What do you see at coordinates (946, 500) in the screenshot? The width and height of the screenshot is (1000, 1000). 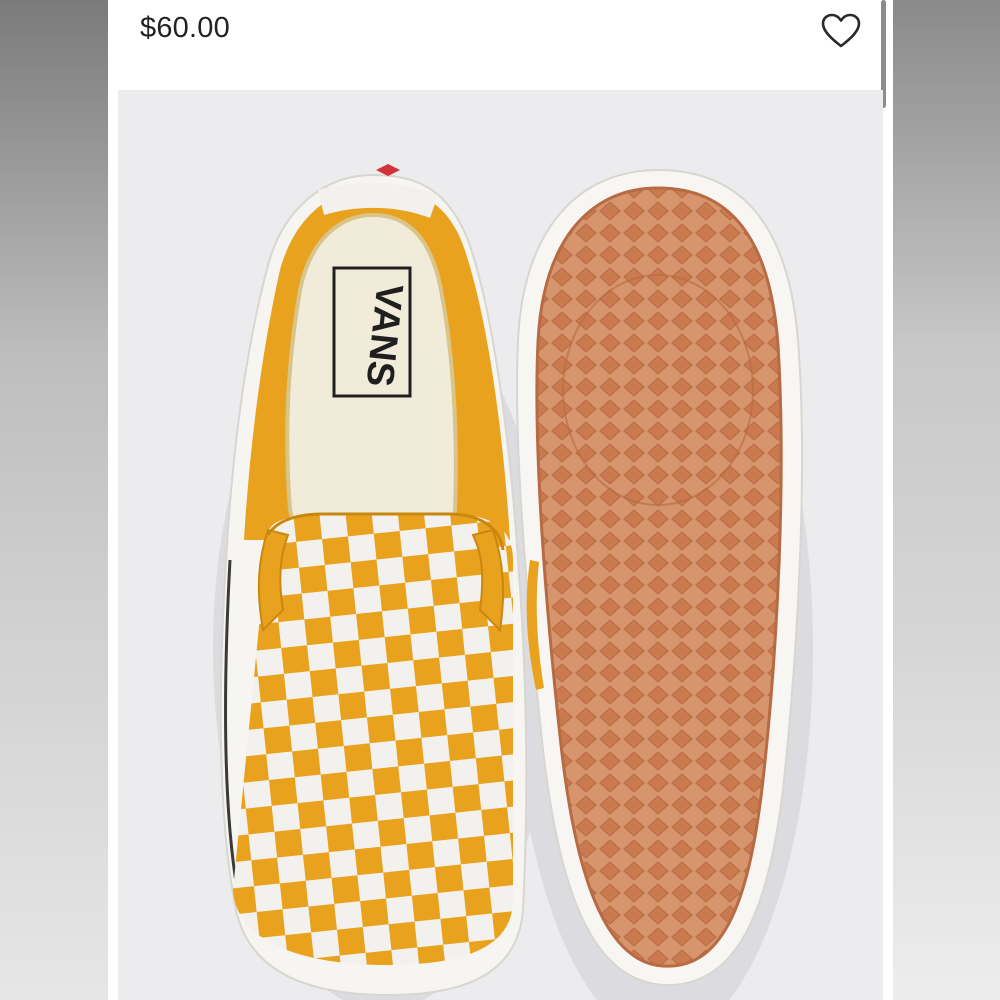 I see `background-blur-right` at bounding box center [946, 500].